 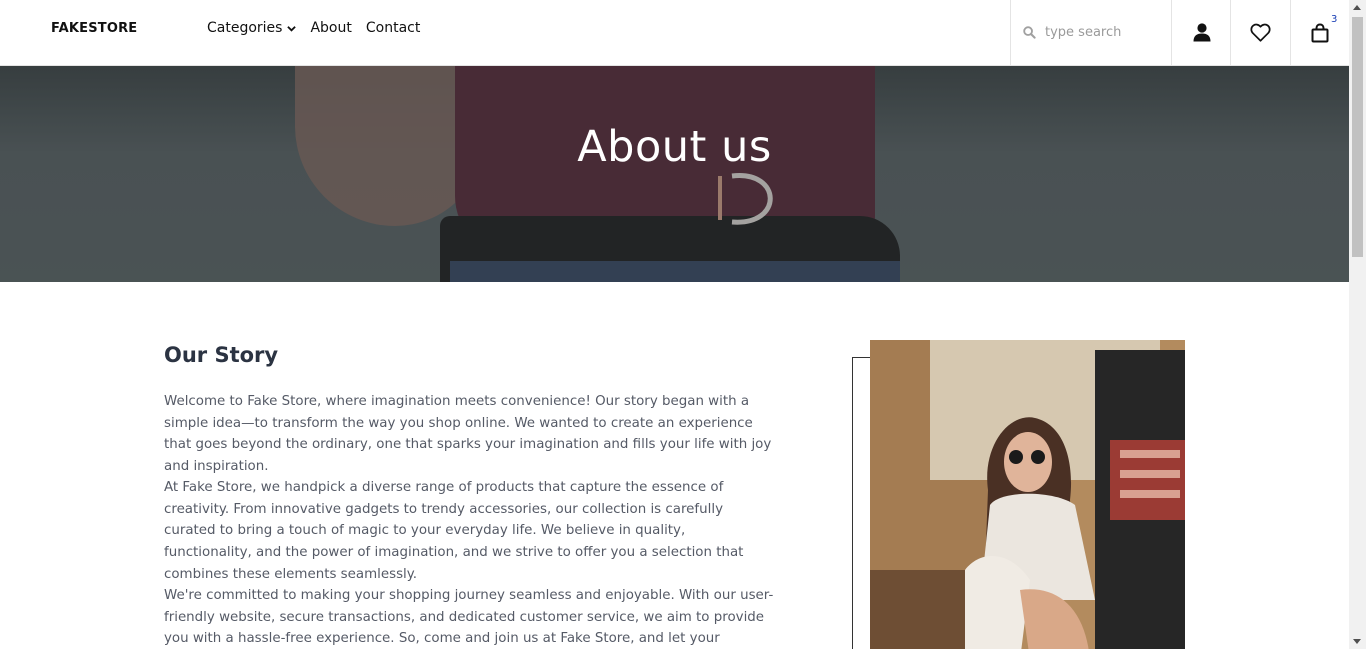 I want to click on story-photo, so click(x=1027, y=494).